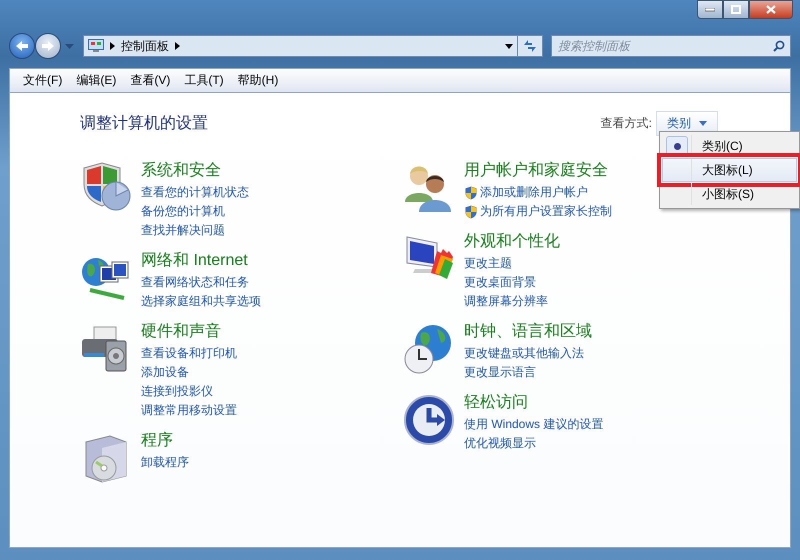 This screenshot has height=560, width=800. I want to click on minimize-icon, so click(710, 10).